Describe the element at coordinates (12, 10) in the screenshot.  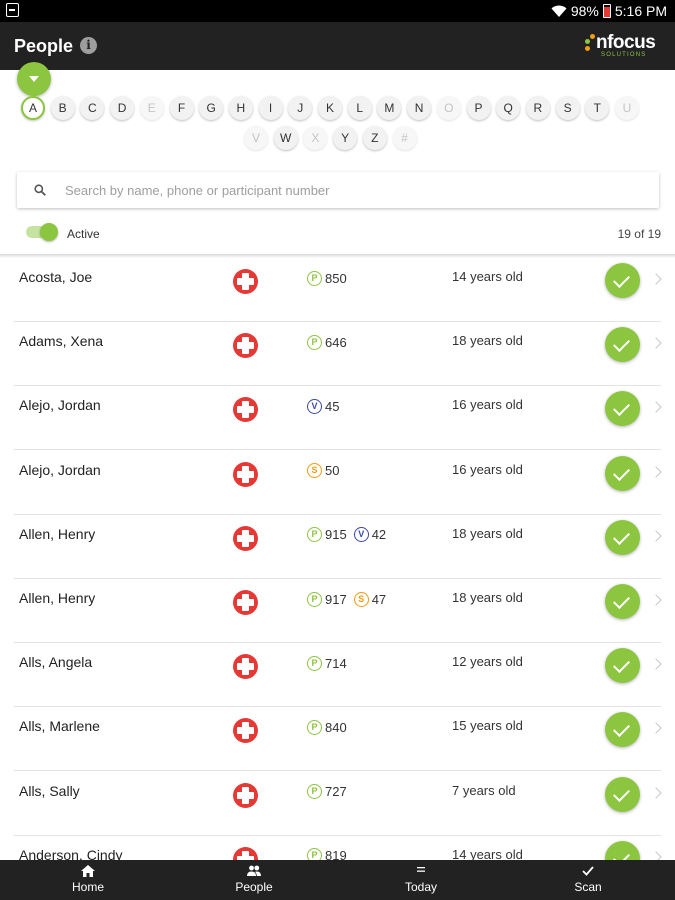
I see `notification-icon` at that location.